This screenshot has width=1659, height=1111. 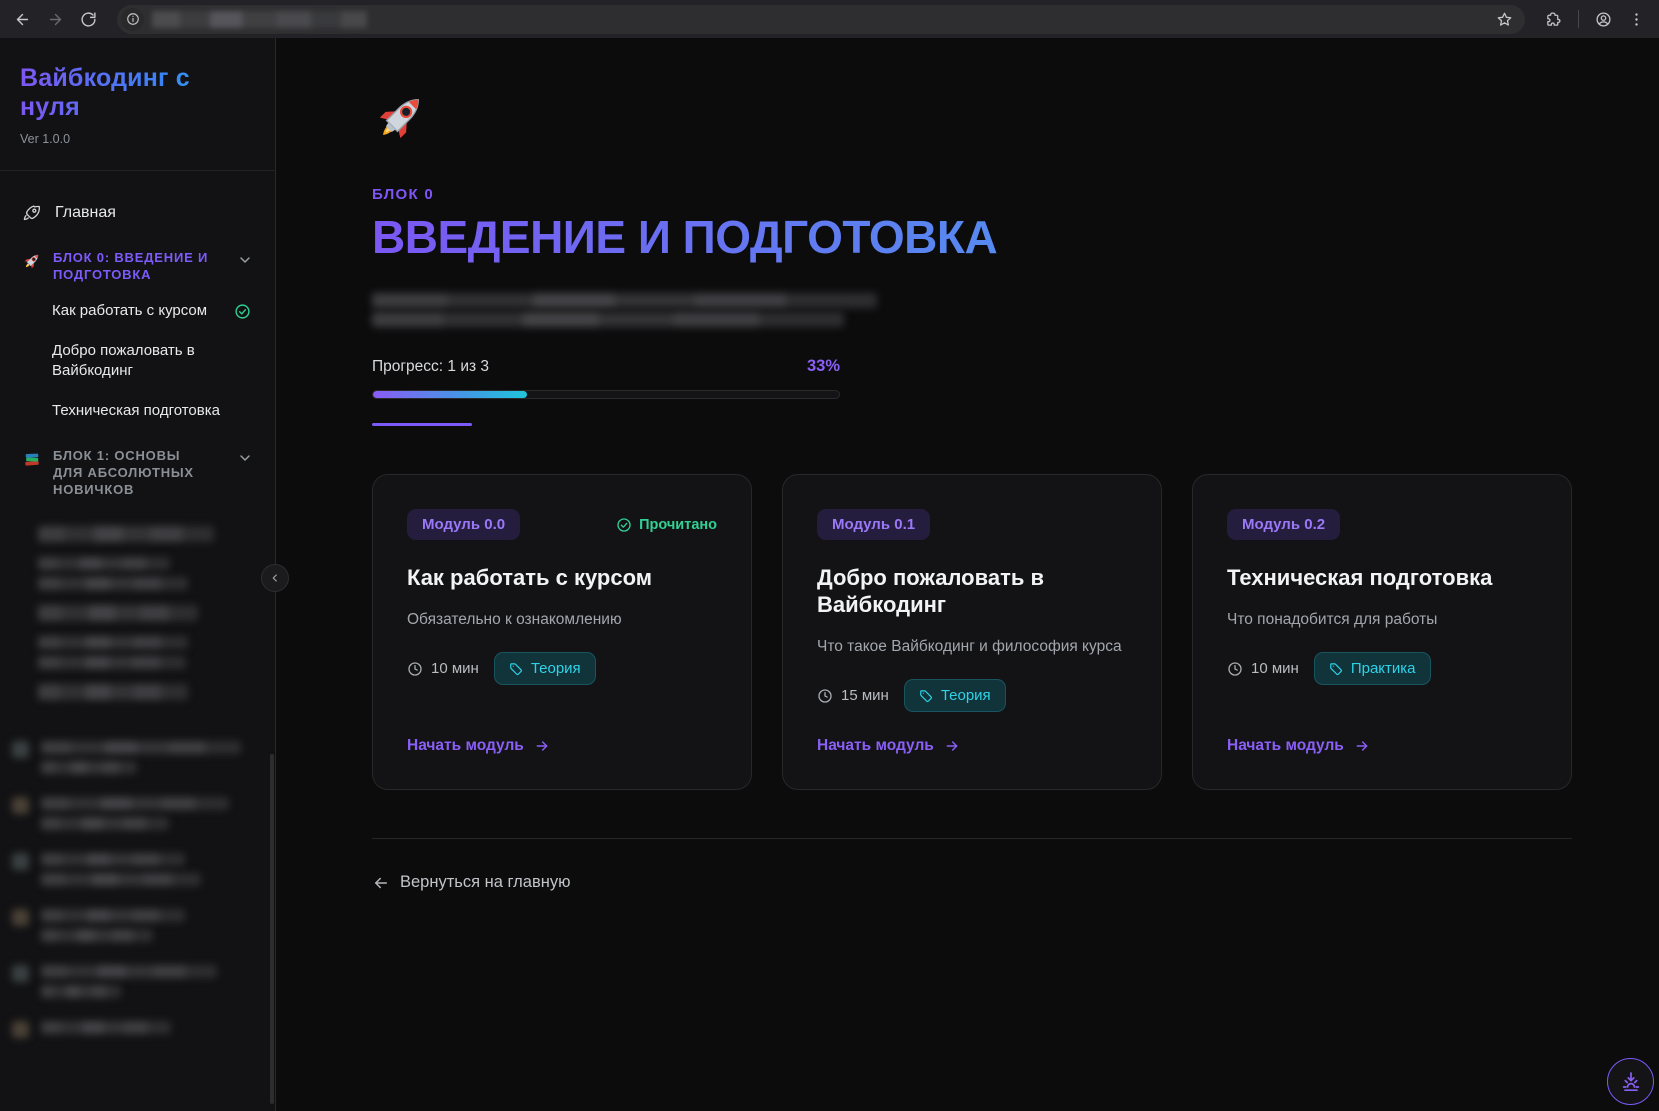 I want to click on sidebar-collapse-button, so click(x=275, y=578).